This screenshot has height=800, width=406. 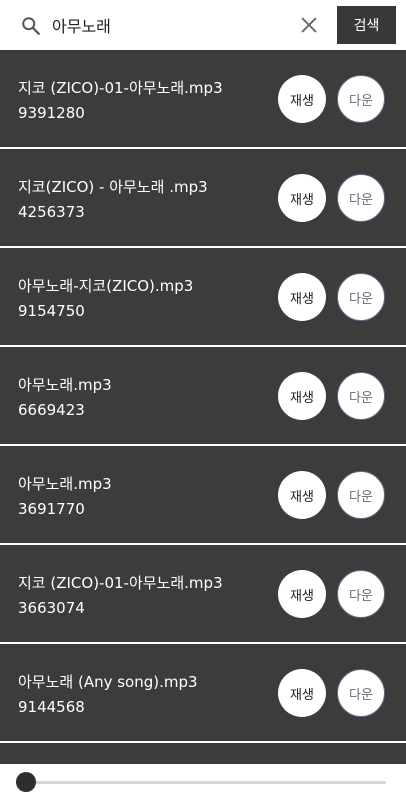 I want to click on file-size: 3691770, so click(x=51, y=509).